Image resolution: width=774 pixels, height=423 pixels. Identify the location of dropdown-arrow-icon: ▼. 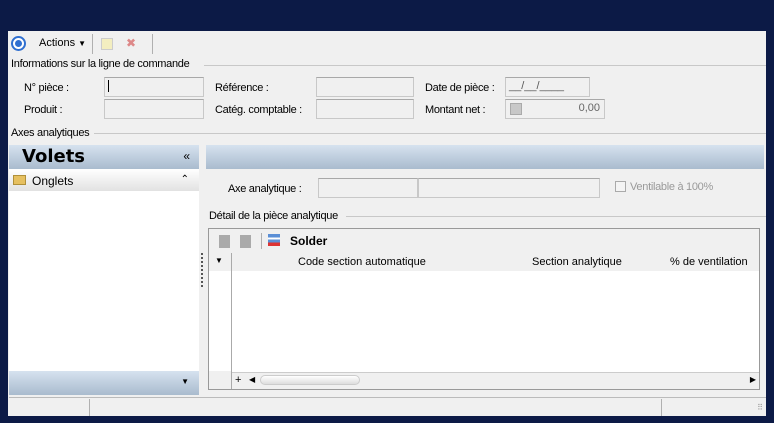
(82, 43).